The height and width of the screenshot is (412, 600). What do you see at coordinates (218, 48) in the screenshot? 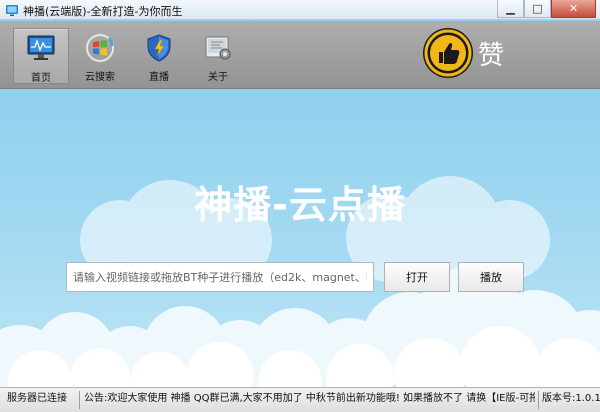
I see `settings-screen-icon` at bounding box center [218, 48].